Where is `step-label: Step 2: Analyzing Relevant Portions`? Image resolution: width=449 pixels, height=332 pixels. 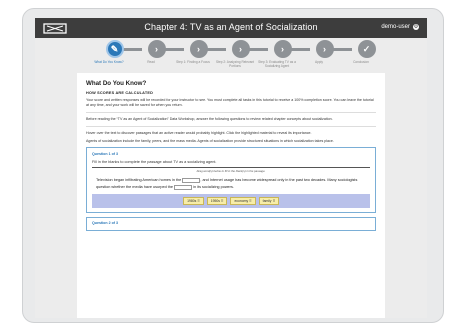 step-label: Step 2: Analyzing Relevant Portions is located at coordinates (235, 64).